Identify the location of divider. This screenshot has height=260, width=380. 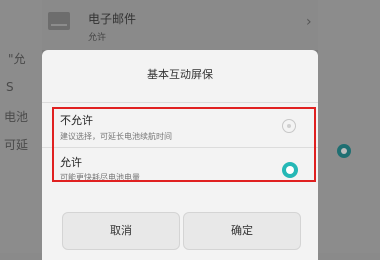
(180, 102).